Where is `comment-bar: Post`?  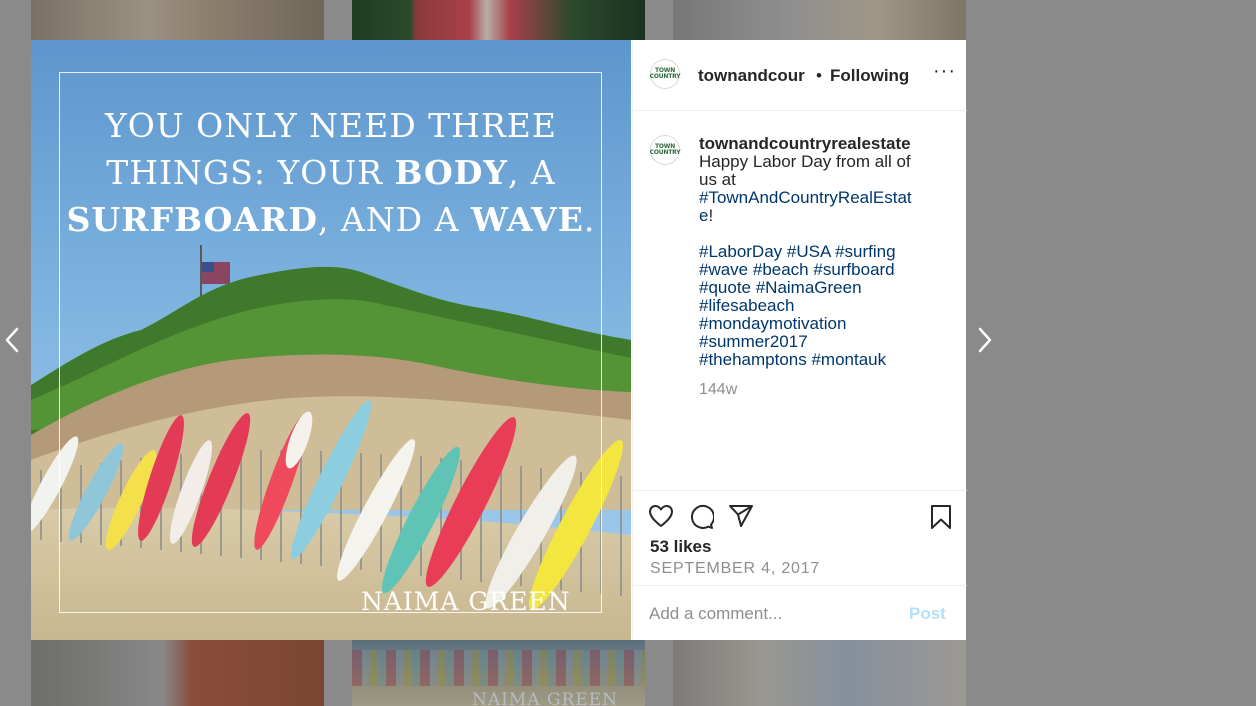 comment-bar: Post is located at coordinates (800, 613).